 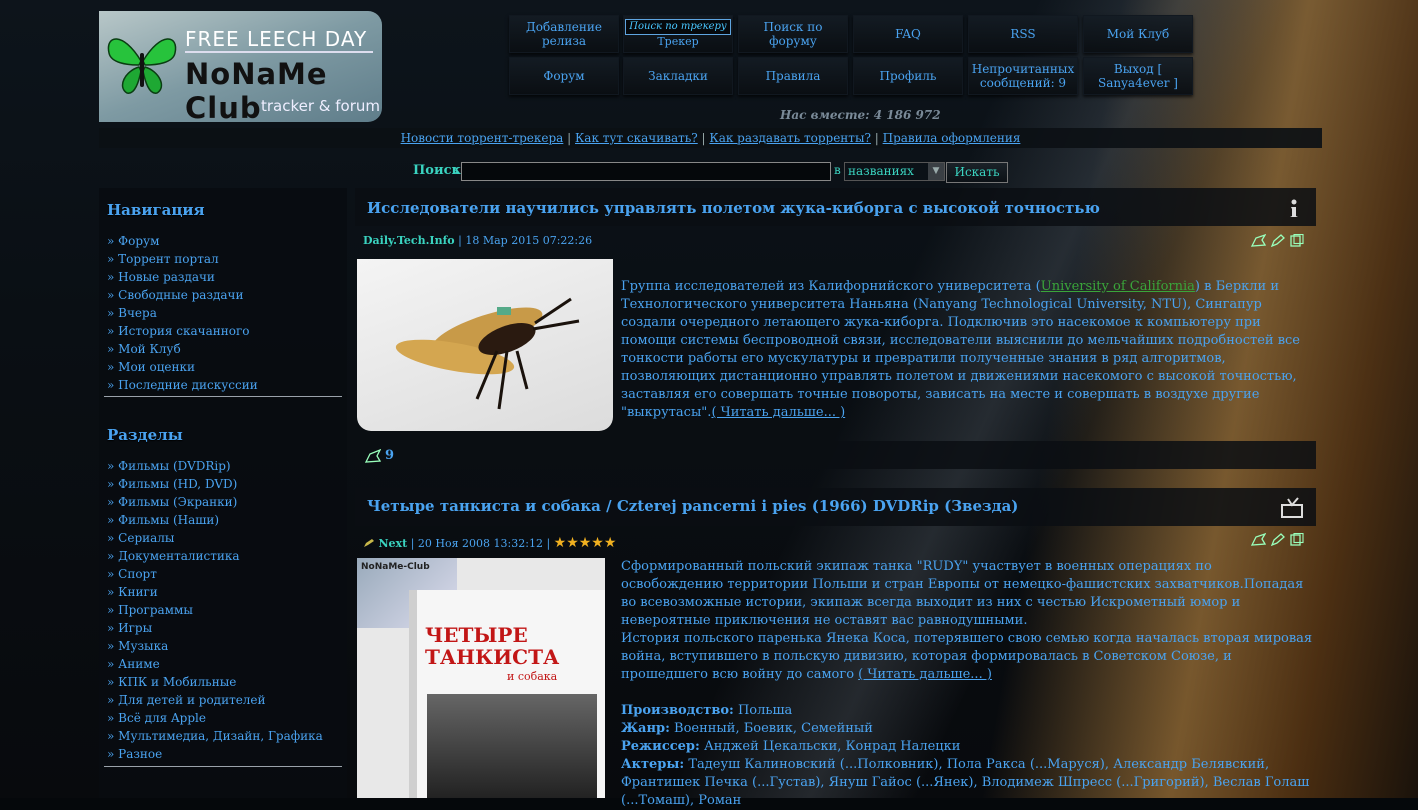 I want to click on nav-item-forum: » Форум, so click(x=182, y=241).